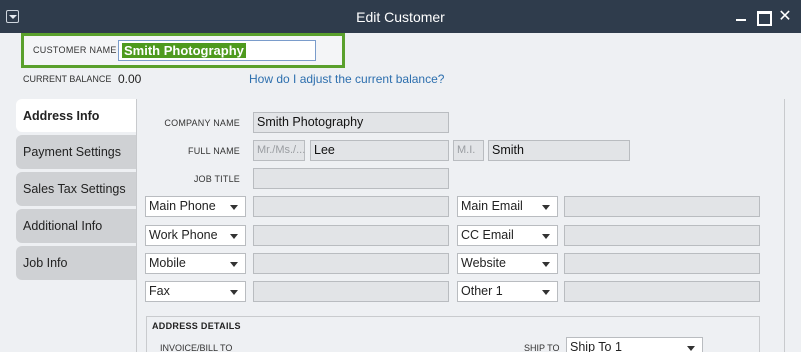 The width and height of the screenshot is (801, 352). What do you see at coordinates (507, 263) in the screenshot?
I see `contact-type-select-website: Website` at bounding box center [507, 263].